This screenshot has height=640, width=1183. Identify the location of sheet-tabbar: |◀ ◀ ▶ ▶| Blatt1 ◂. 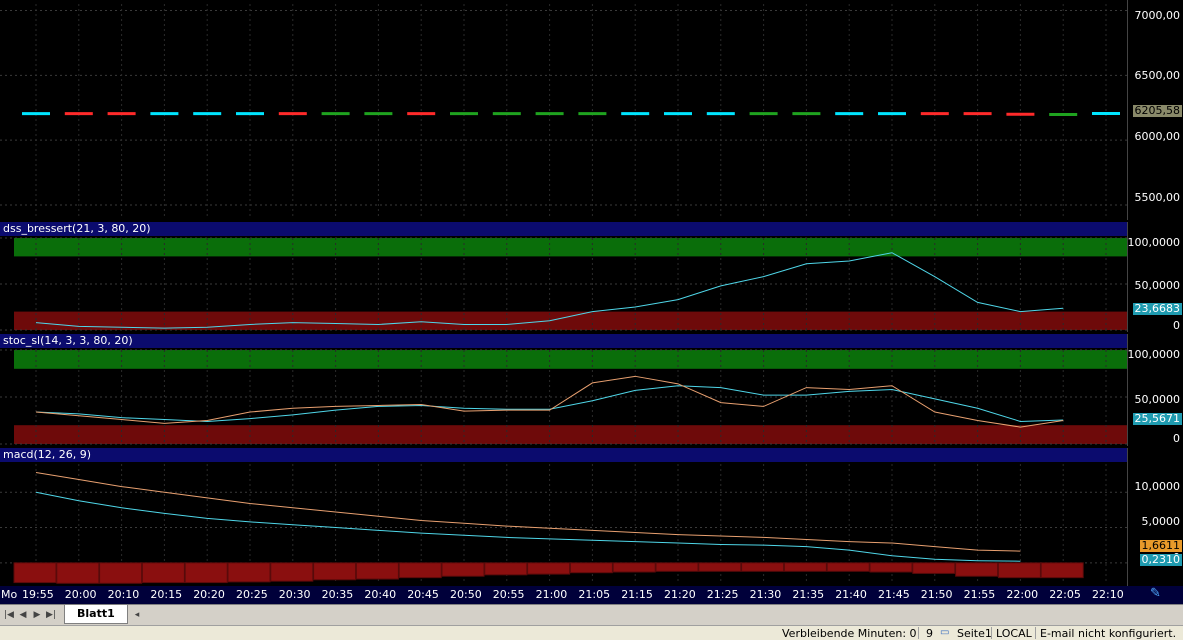
(591, 614).